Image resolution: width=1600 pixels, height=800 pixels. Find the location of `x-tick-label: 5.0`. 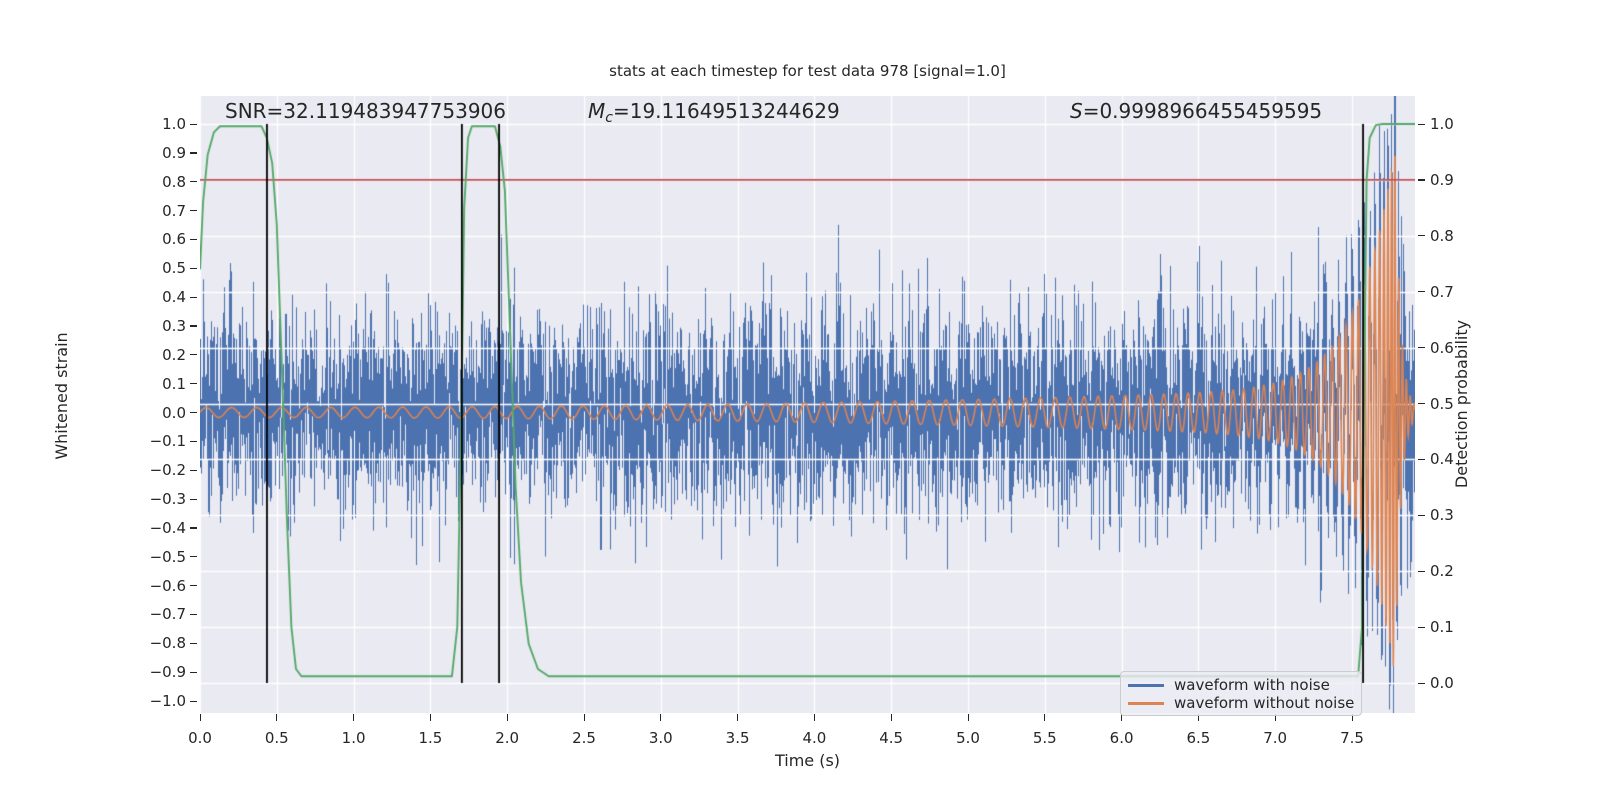

x-tick-label: 5.0 is located at coordinates (968, 738).